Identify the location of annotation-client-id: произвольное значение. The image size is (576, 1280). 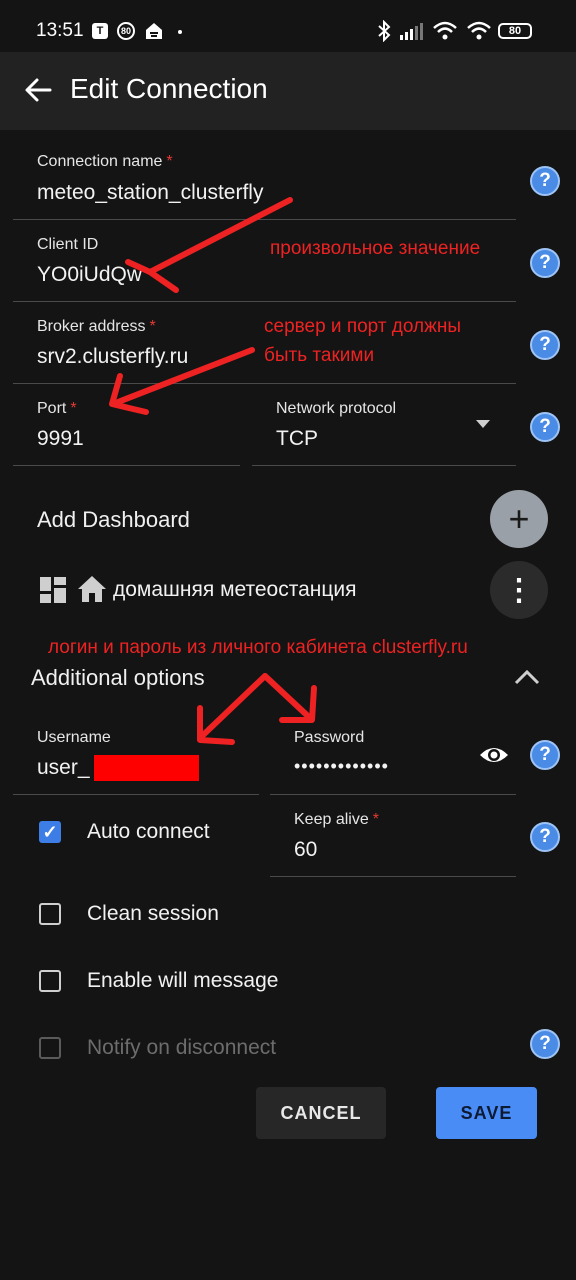
(375, 248).